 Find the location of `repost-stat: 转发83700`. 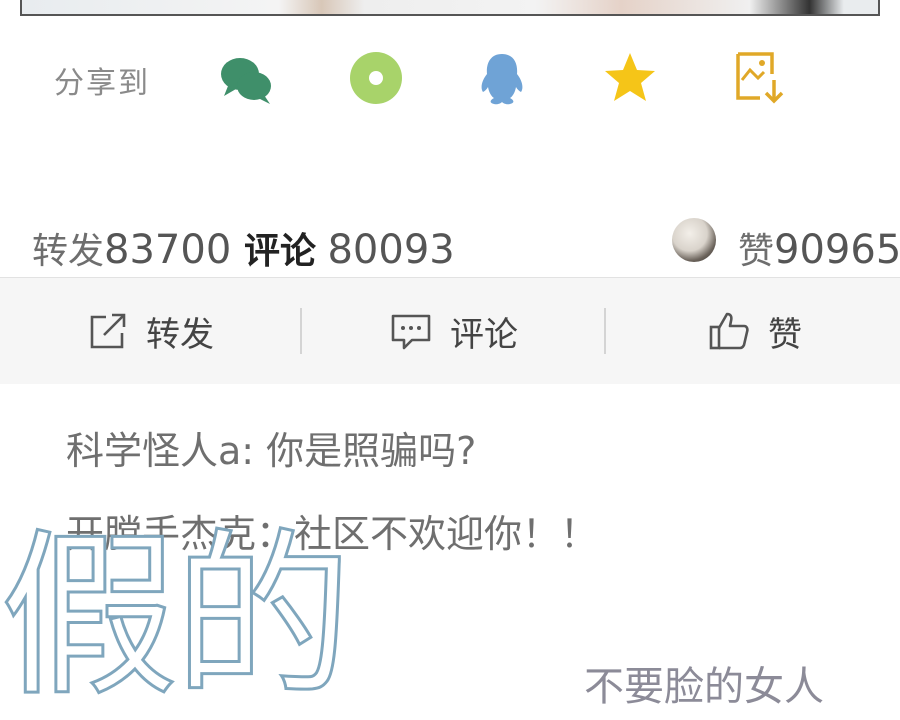

repost-stat: 转发83700 is located at coordinates (131, 248).